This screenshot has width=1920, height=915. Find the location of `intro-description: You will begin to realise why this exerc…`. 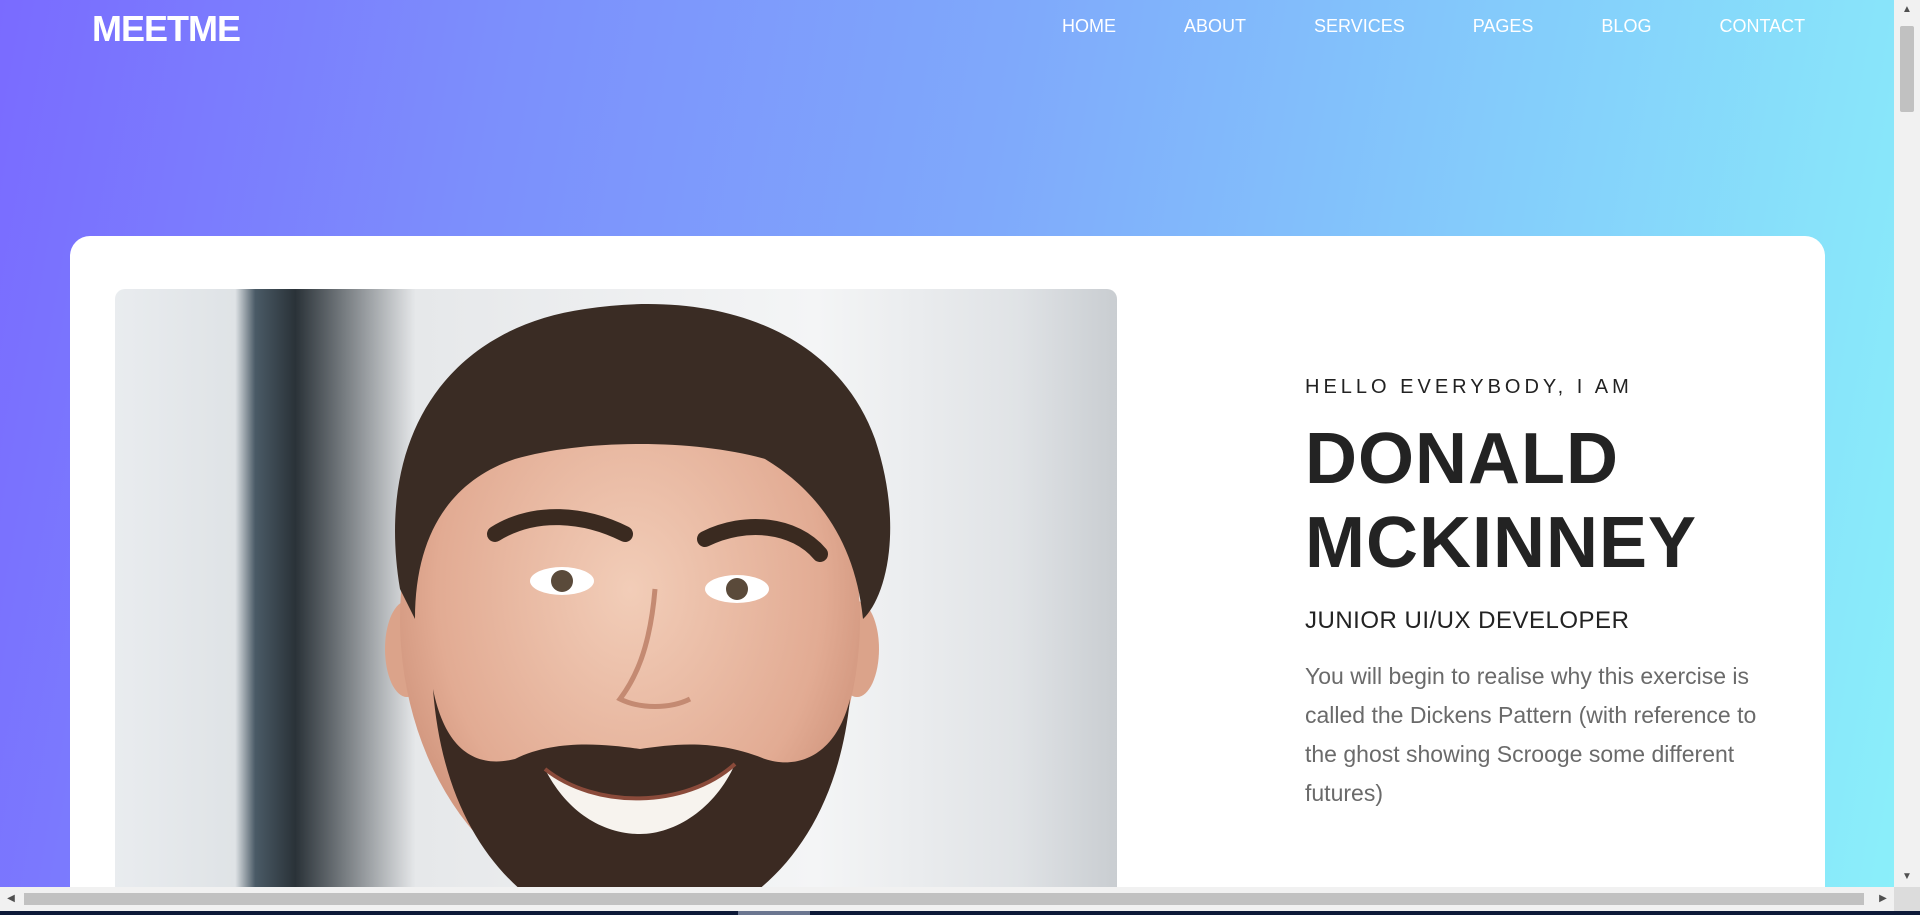

intro-description: You will begin to realise why this exerc… is located at coordinates (1531, 734).